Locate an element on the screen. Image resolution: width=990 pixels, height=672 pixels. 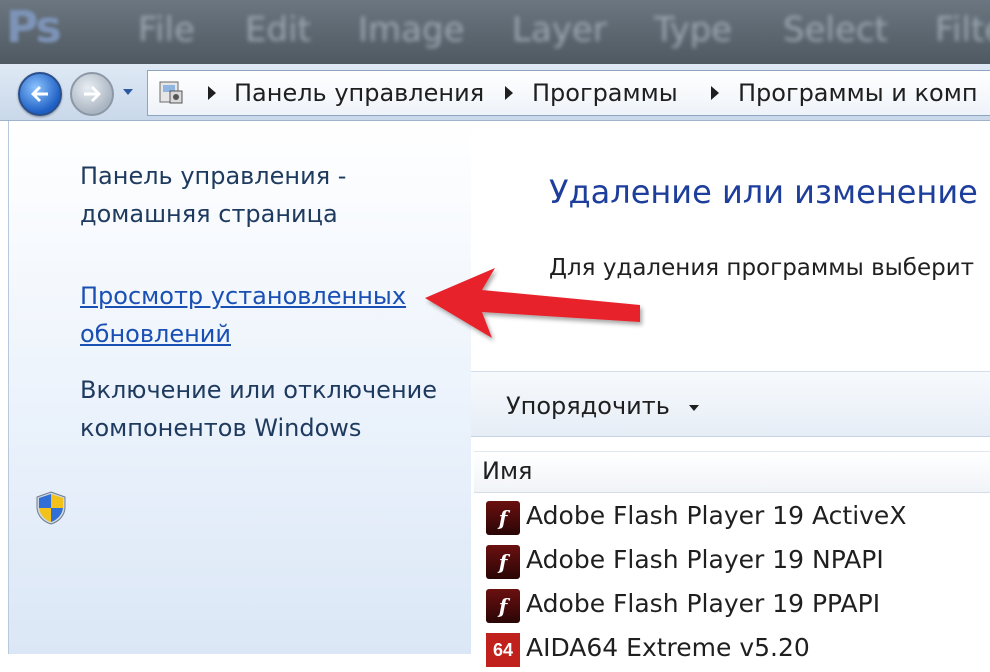
windows-features-link: Включение или отключение is located at coordinates (258, 390).